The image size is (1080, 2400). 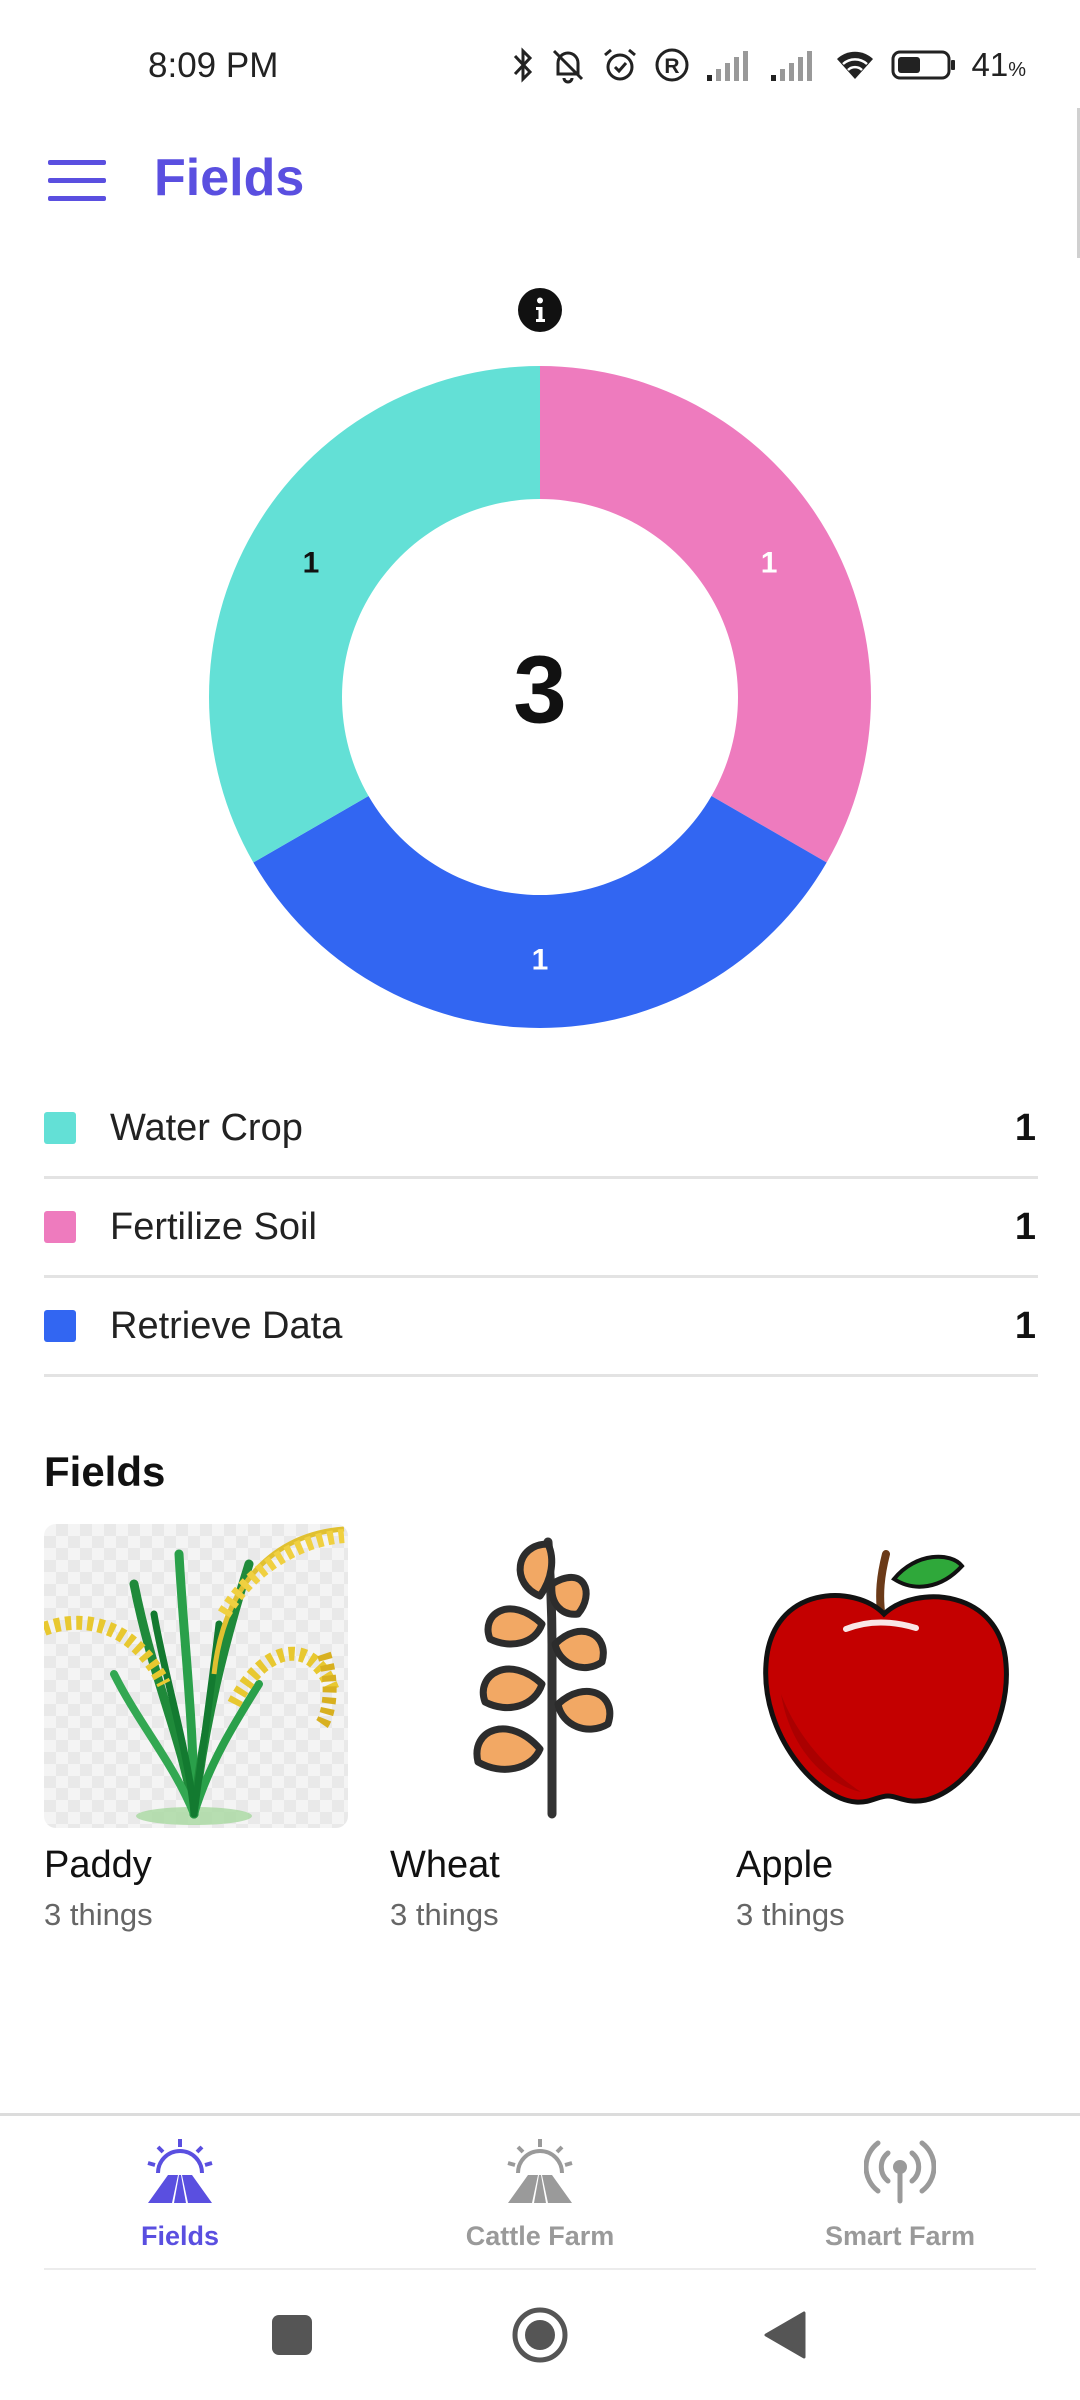 I want to click on status-time: 8:09 PM, so click(x=213, y=65).